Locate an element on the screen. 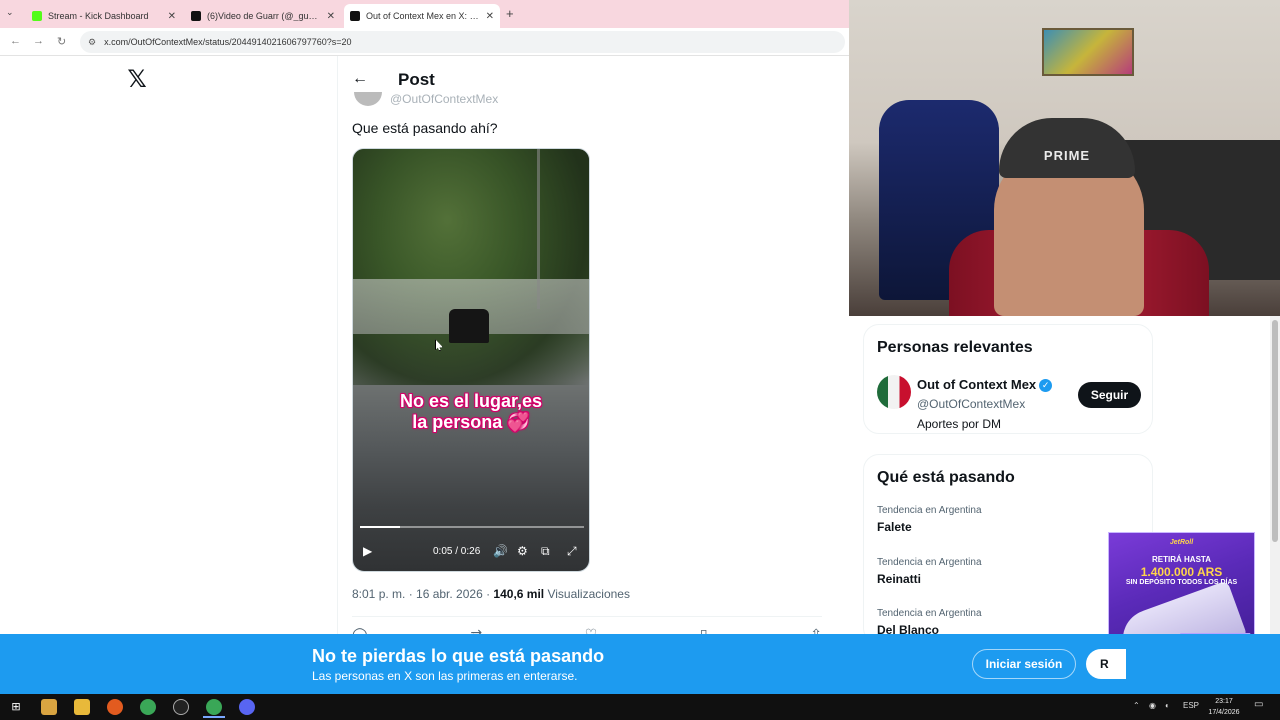  verified-badge-icon: ✓ is located at coordinates (1046, 386).